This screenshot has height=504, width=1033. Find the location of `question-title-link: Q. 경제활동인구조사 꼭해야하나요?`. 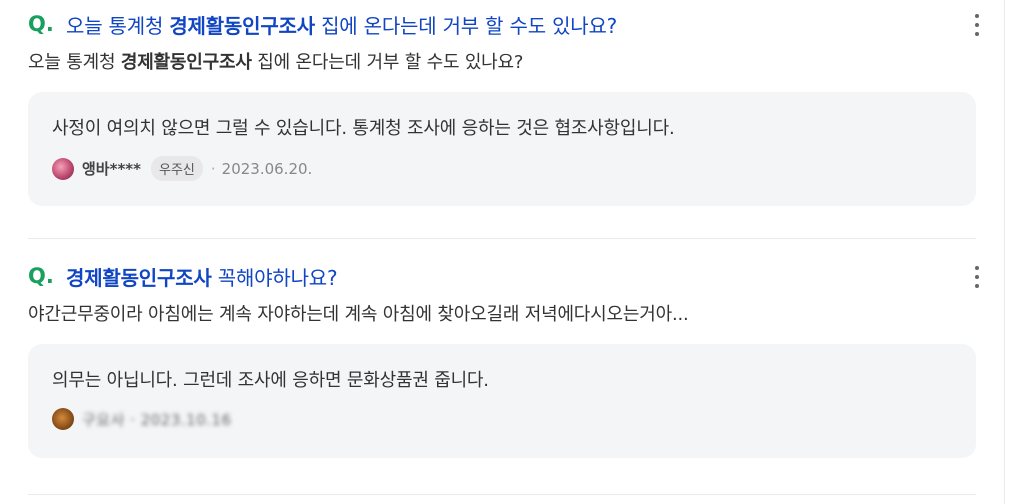

question-title-link: Q. 경제활동인구조사 꼭해야하나요? is located at coordinates (502, 276).